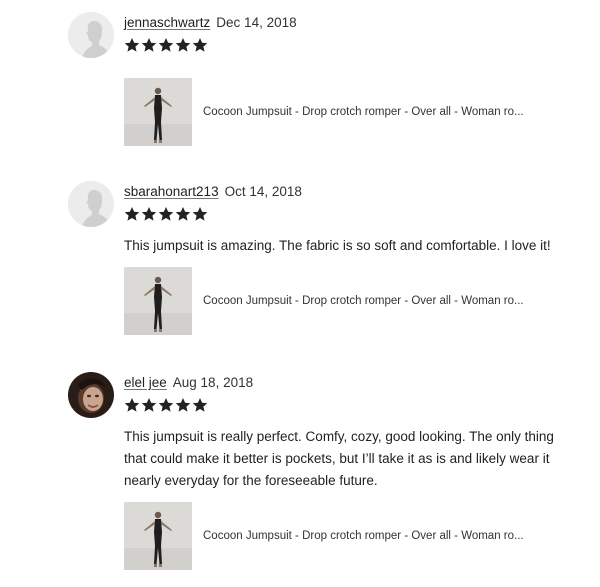 The height and width of the screenshot is (587, 600). What do you see at coordinates (213, 382) in the screenshot?
I see `review-date: Aug 18, 2018` at bounding box center [213, 382].